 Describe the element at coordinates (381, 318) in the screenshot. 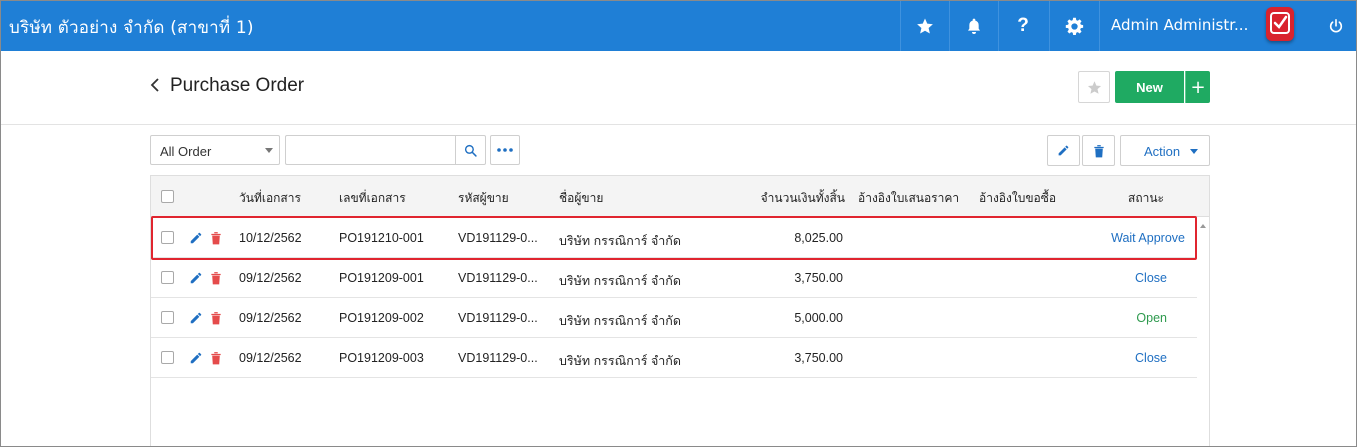

I see `cell-doc-no: PO191209-002` at that location.